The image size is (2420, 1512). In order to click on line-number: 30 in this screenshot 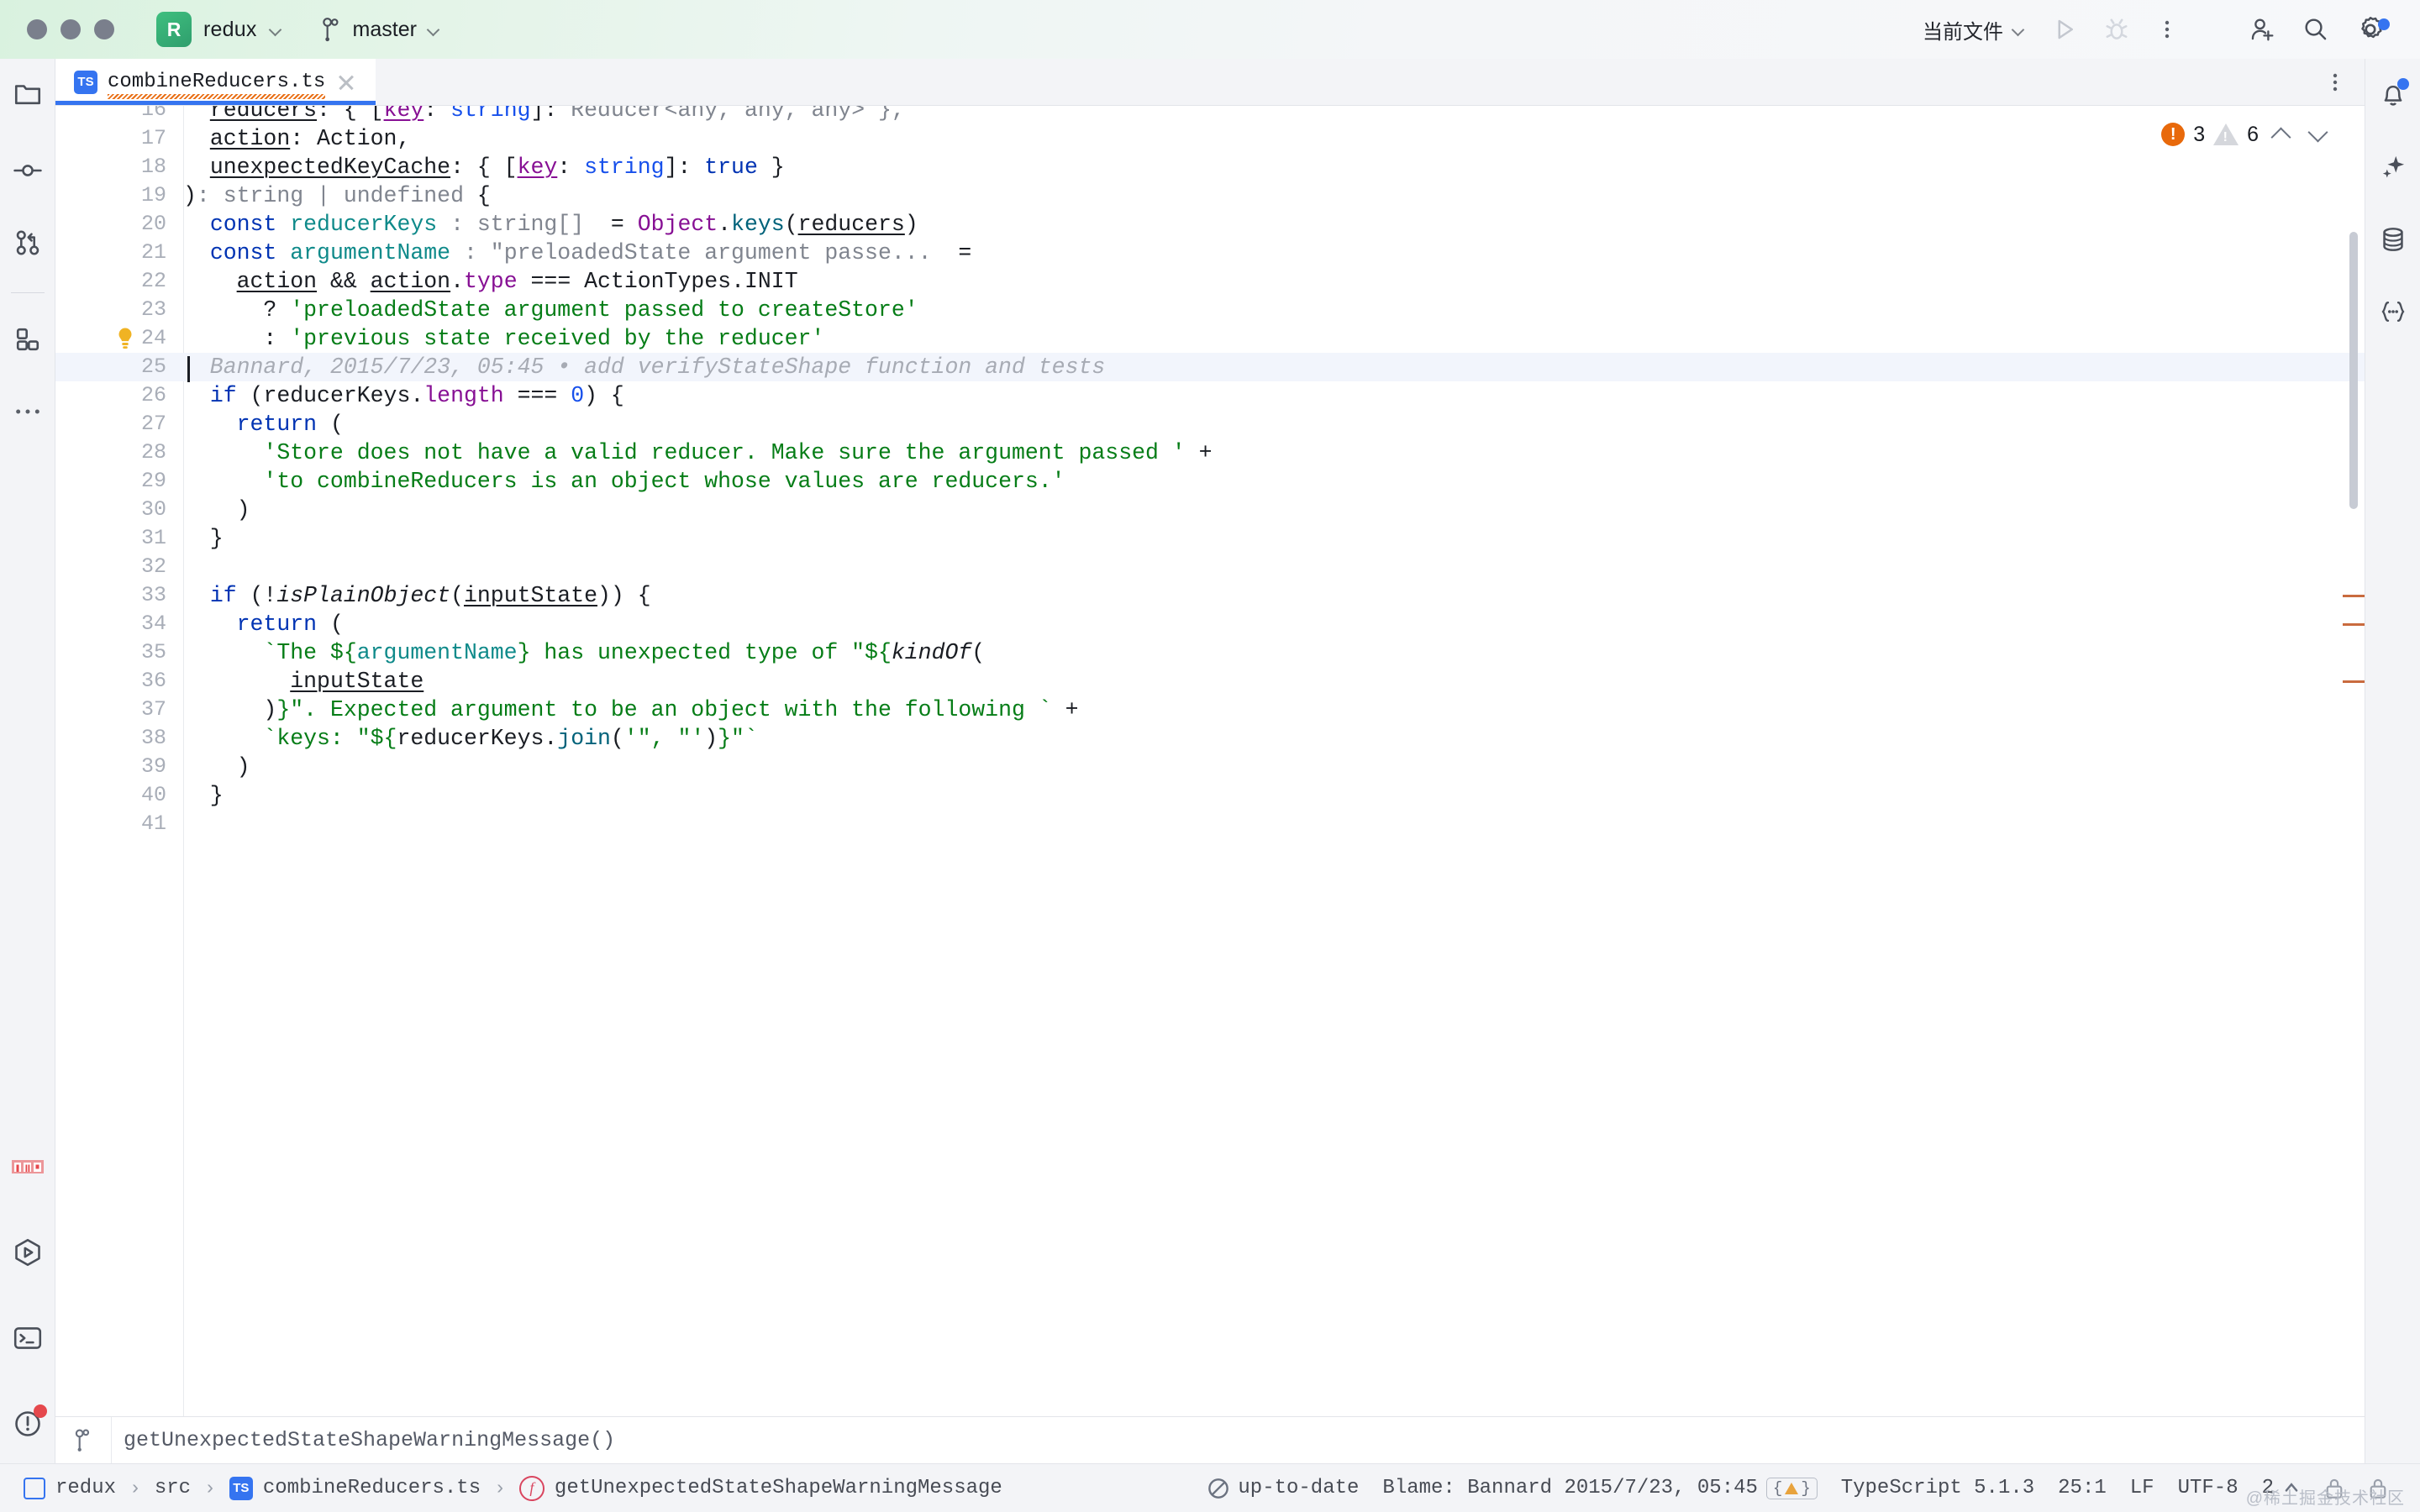, I will do `click(119, 510)`.